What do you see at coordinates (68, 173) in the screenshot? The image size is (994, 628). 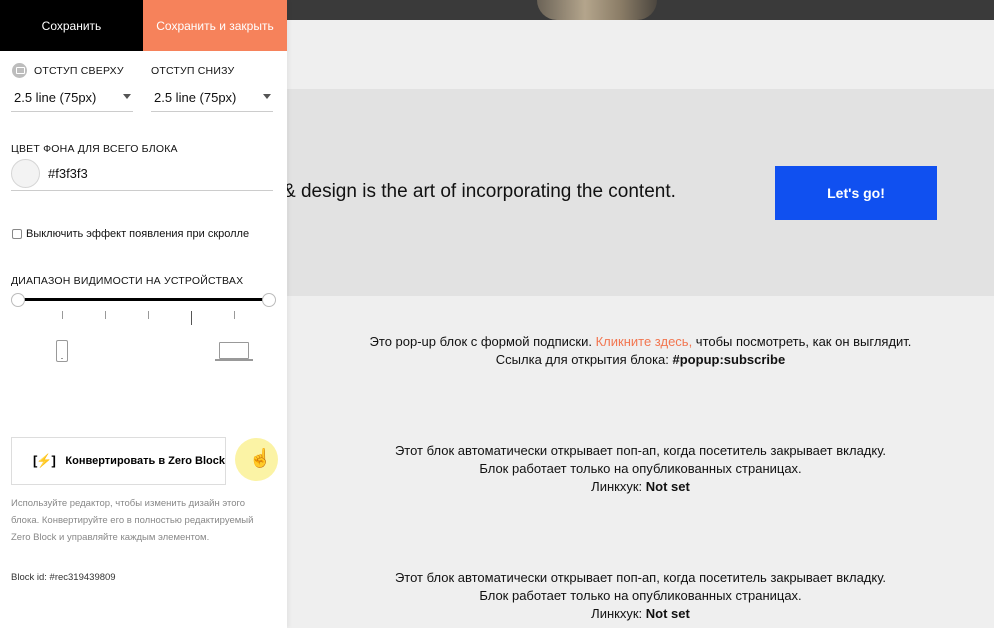 I see `bg-color-value: #f3f3f3` at bounding box center [68, 173].